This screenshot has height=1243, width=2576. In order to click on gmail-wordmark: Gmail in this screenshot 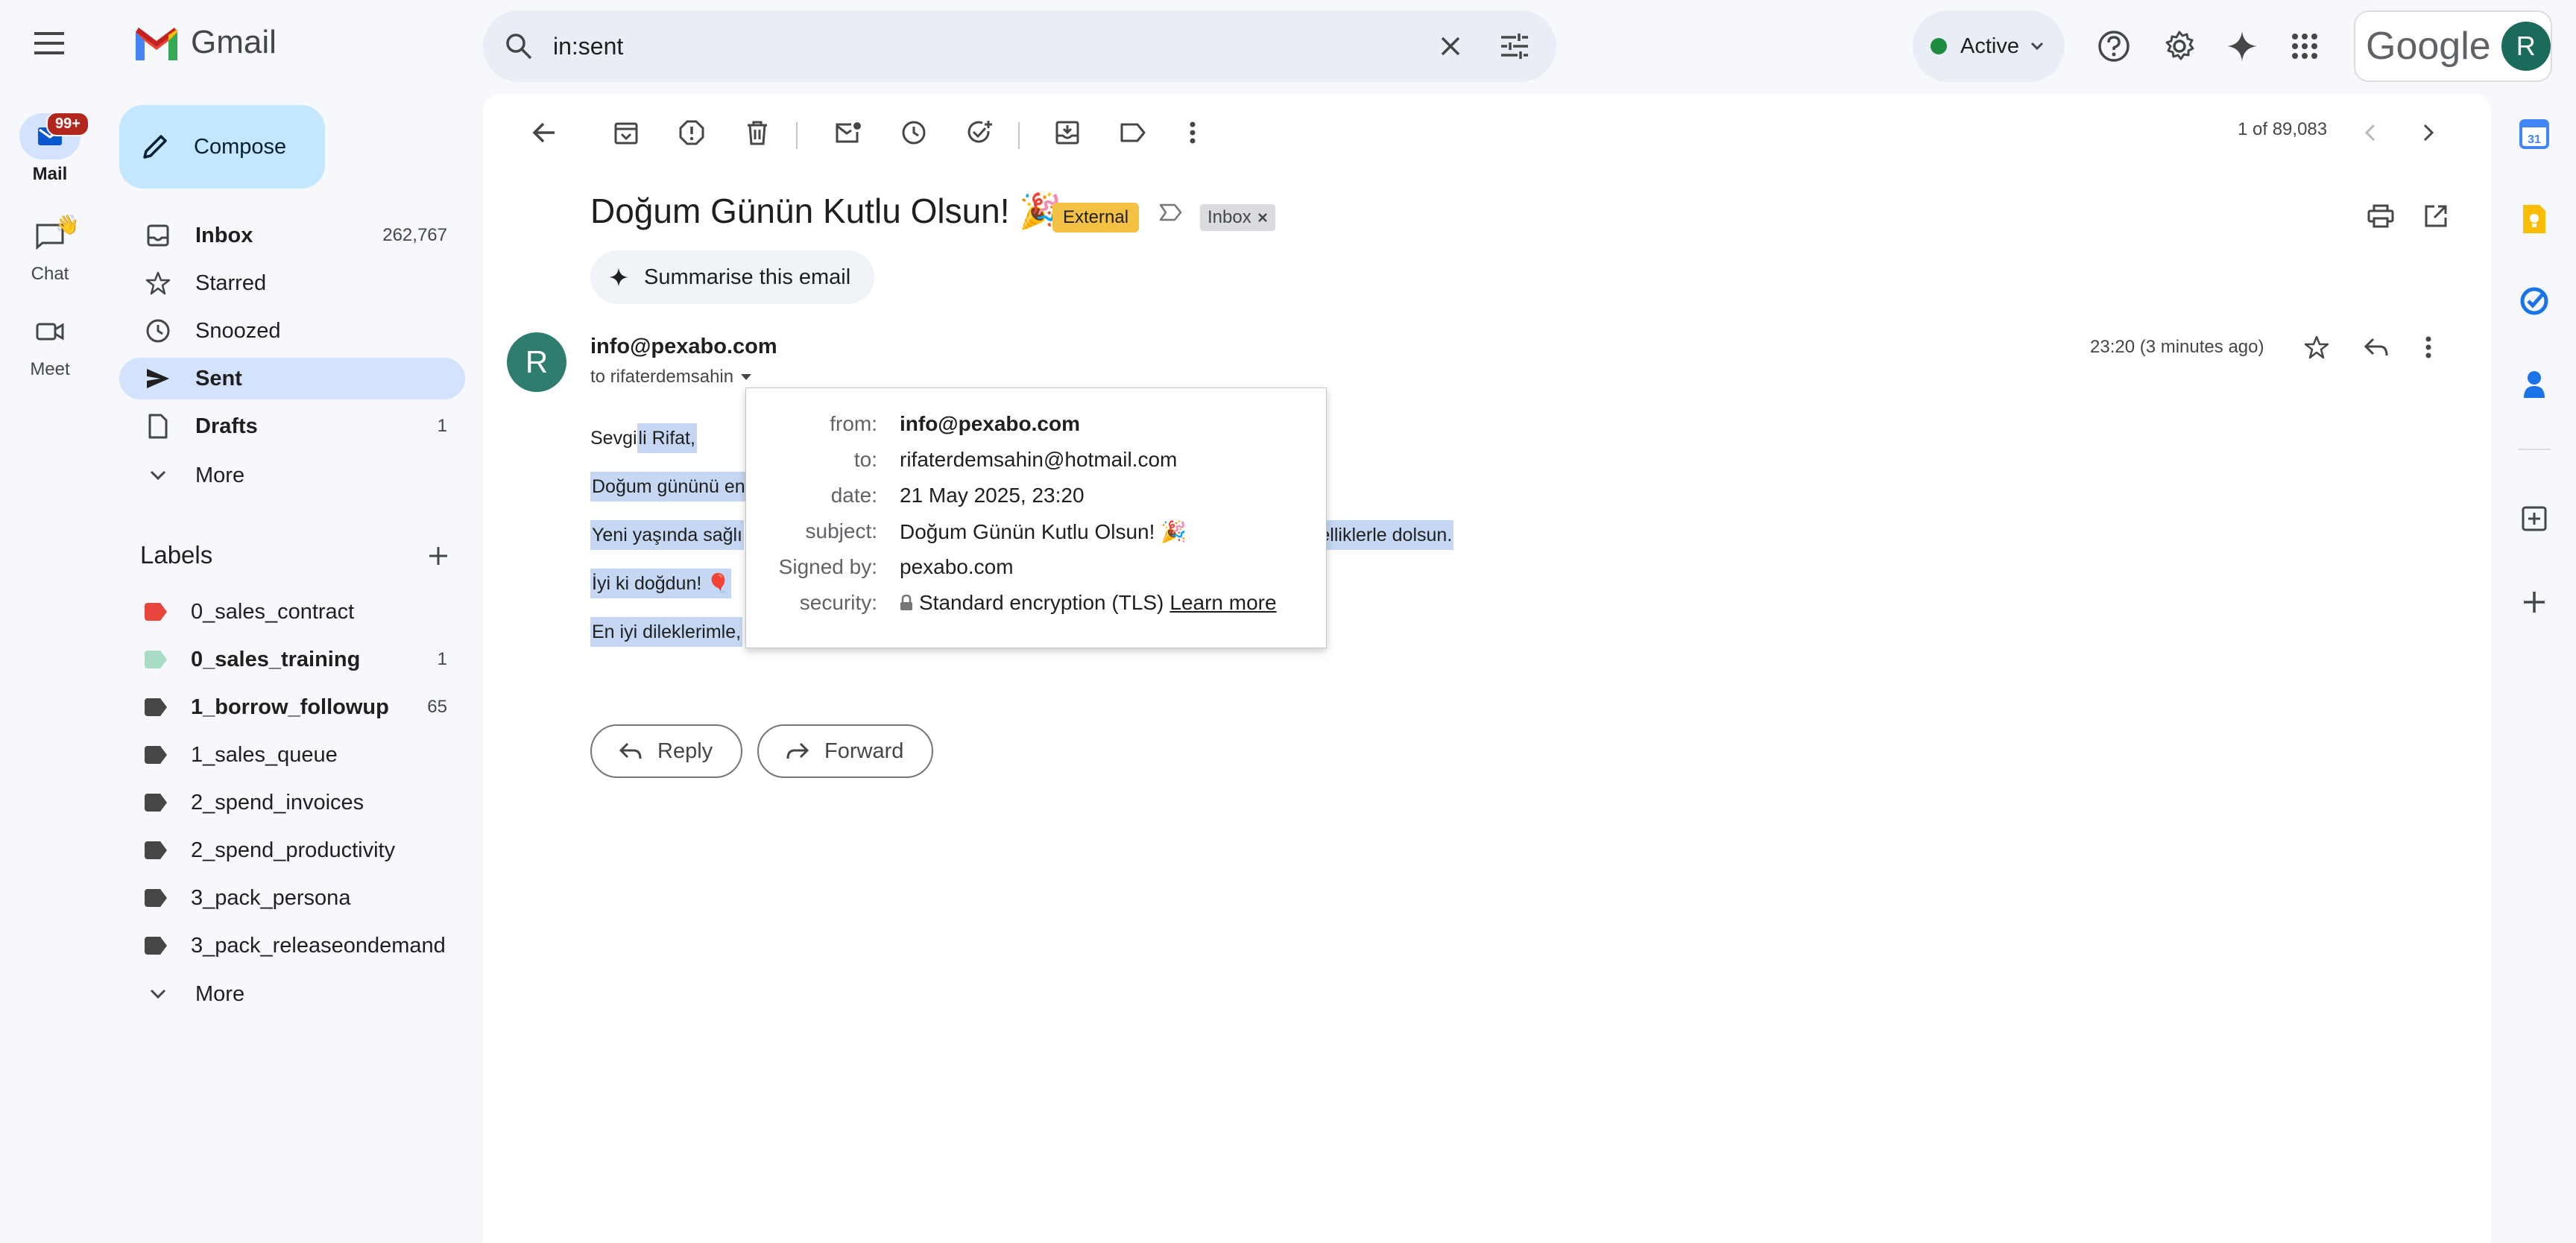, I will do `click(234, 42)`.